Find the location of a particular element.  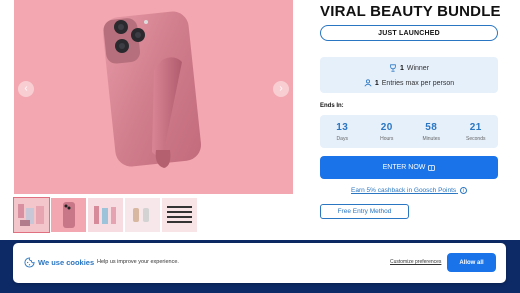

cookie-icon is located at coordinates (29, 262).